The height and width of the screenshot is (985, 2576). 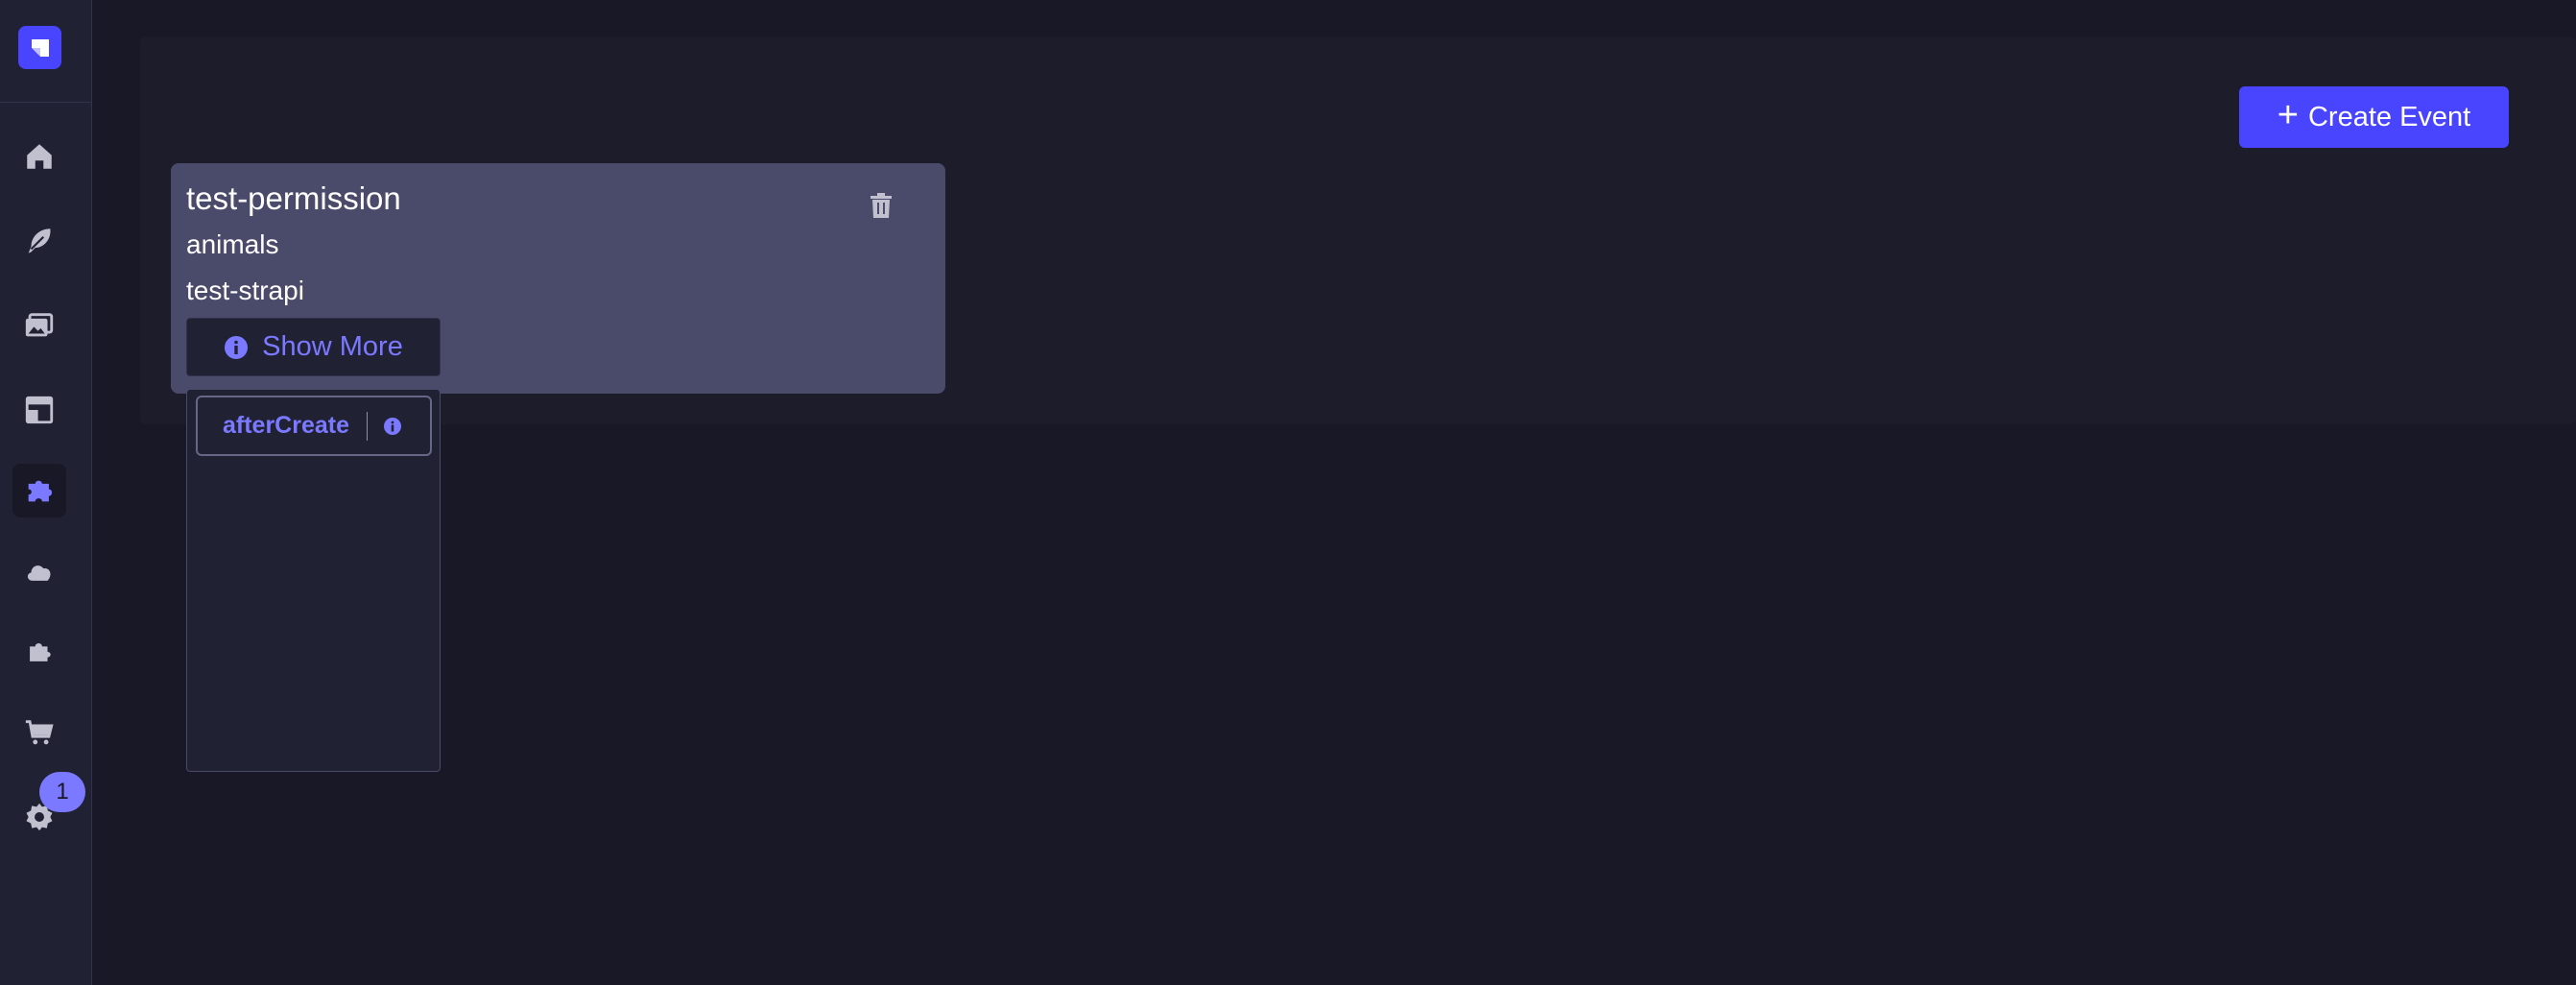 I want to click on info-icon, so click(x=237, y=347).